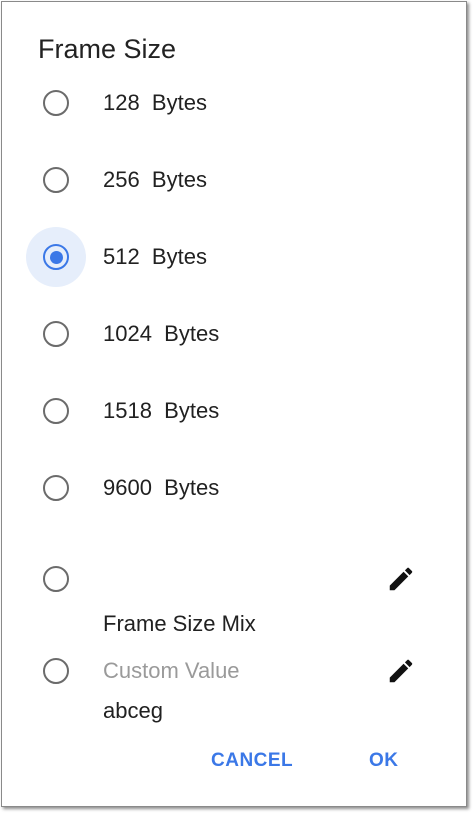 The height and width of the screenshot is (813, 473). Describe the element at coordinates (234, 180) in the screenshot. I see `option-256-bytes: 256 Bytes` at that location.